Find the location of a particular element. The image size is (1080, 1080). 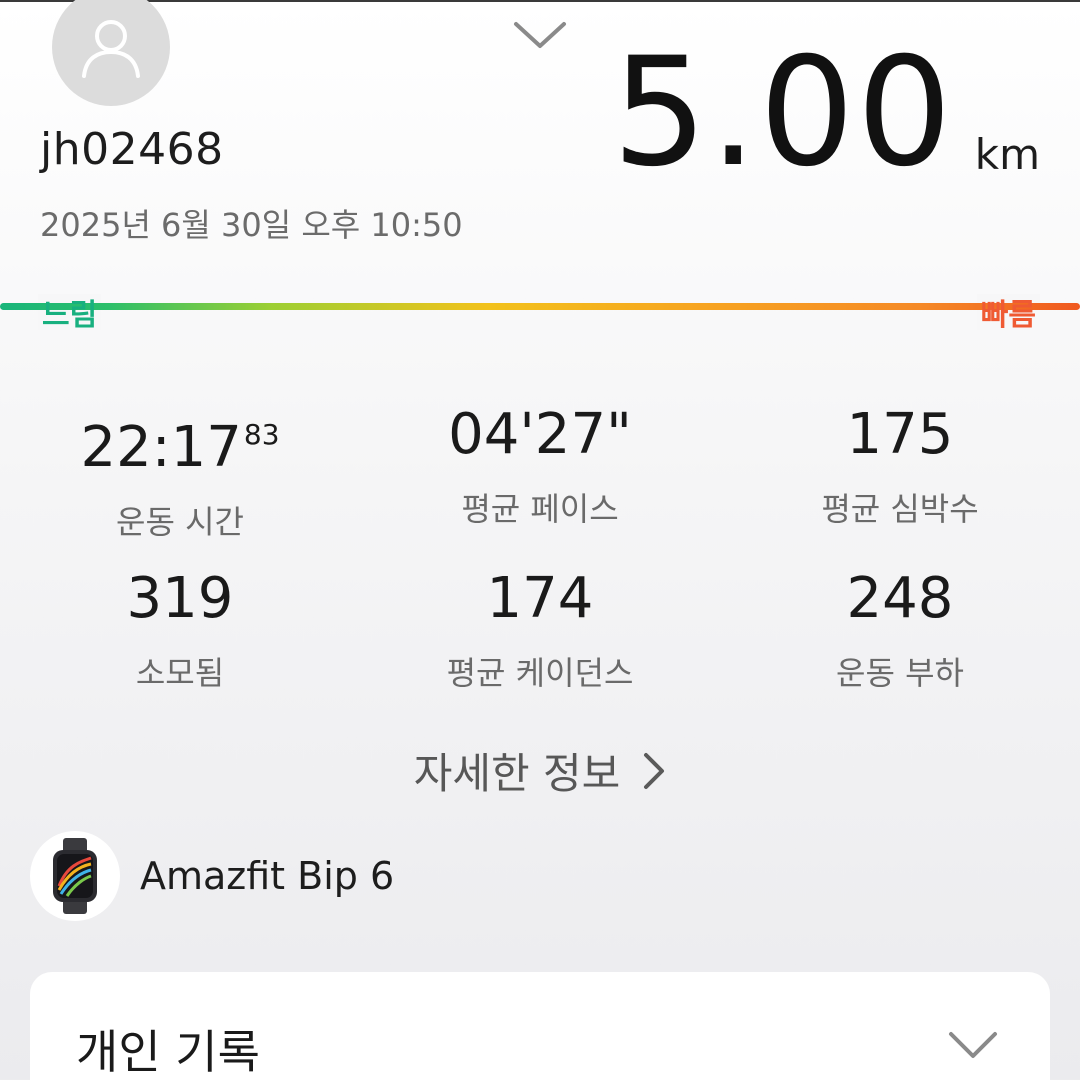

details-label: 자세한 정보 is located at coordinates (517, 773).